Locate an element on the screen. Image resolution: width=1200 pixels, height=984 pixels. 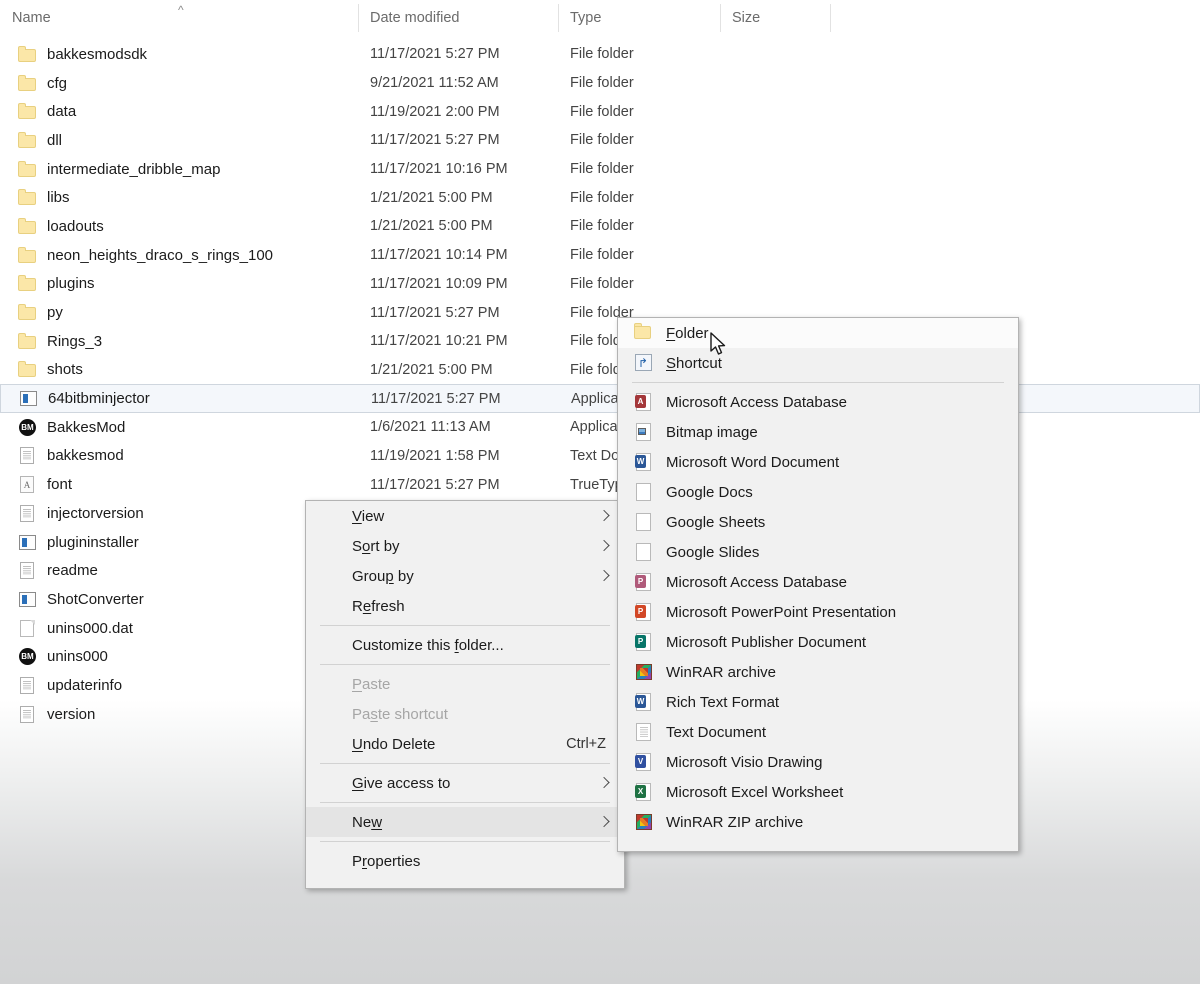
file-name-cell: 64bitbminjector is located at coordinates (84, 398).